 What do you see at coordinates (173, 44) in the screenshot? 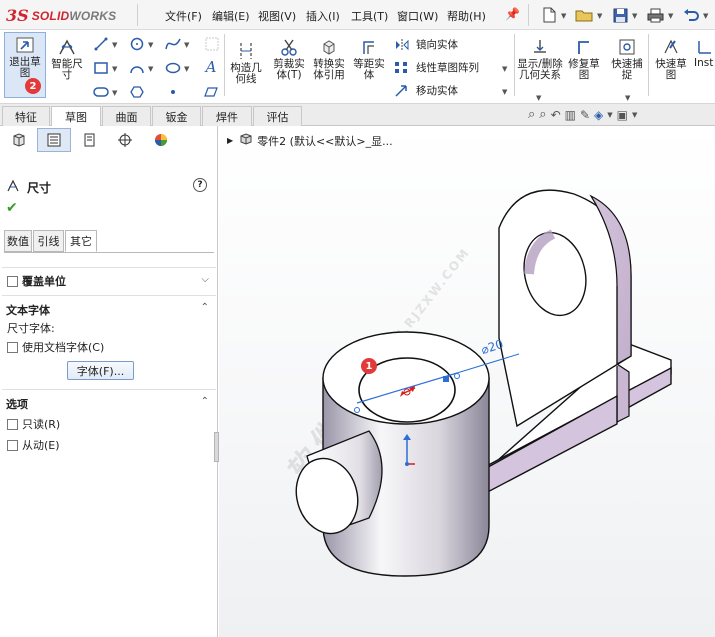
I see `spline-icon` at bounding box center [173, 44].